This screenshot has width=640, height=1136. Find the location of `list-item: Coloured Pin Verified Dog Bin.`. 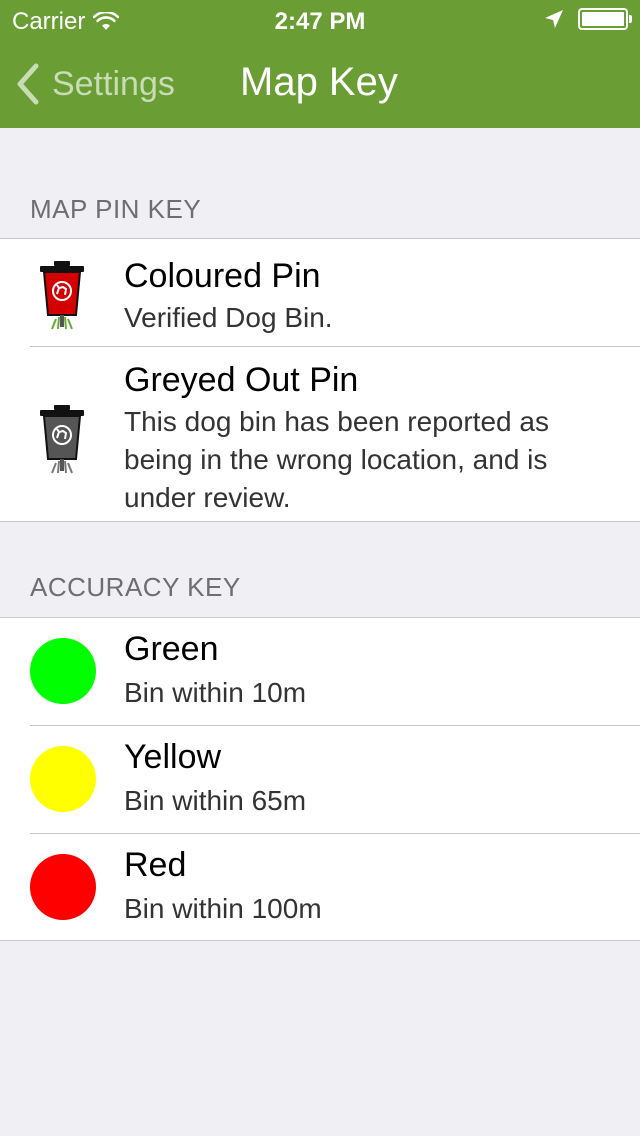

list-item: Coloured Pin Verified Dog Bin. is located at coordinates (320, 292).